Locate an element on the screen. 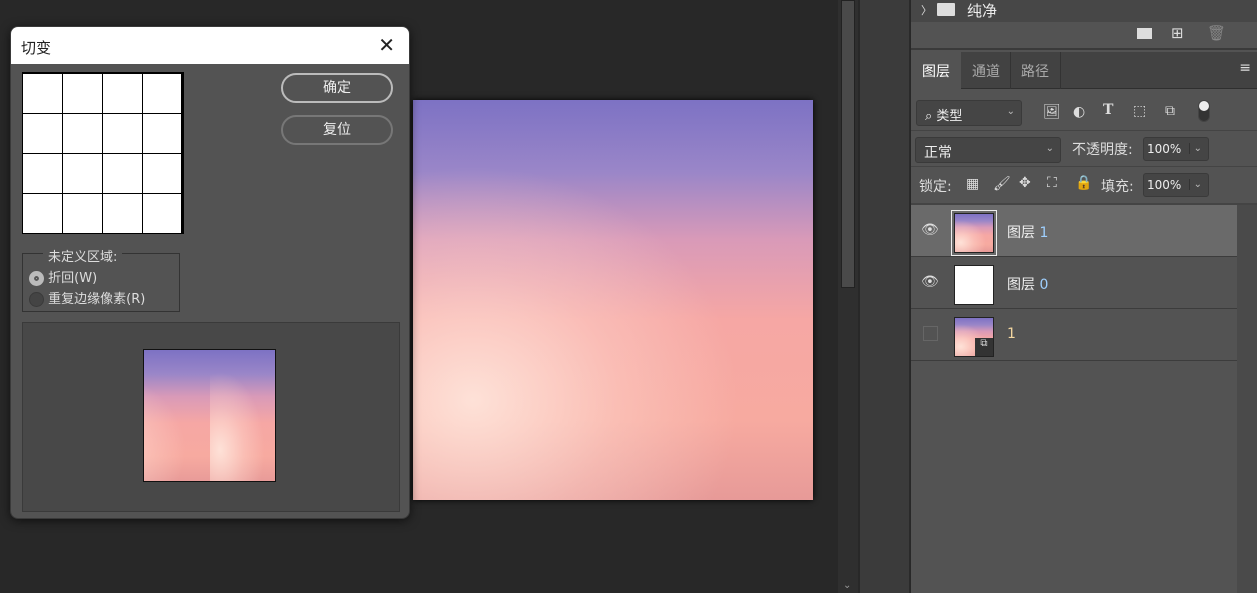  smart-object-icon: ⧉ is located at coordinates (984, 347).